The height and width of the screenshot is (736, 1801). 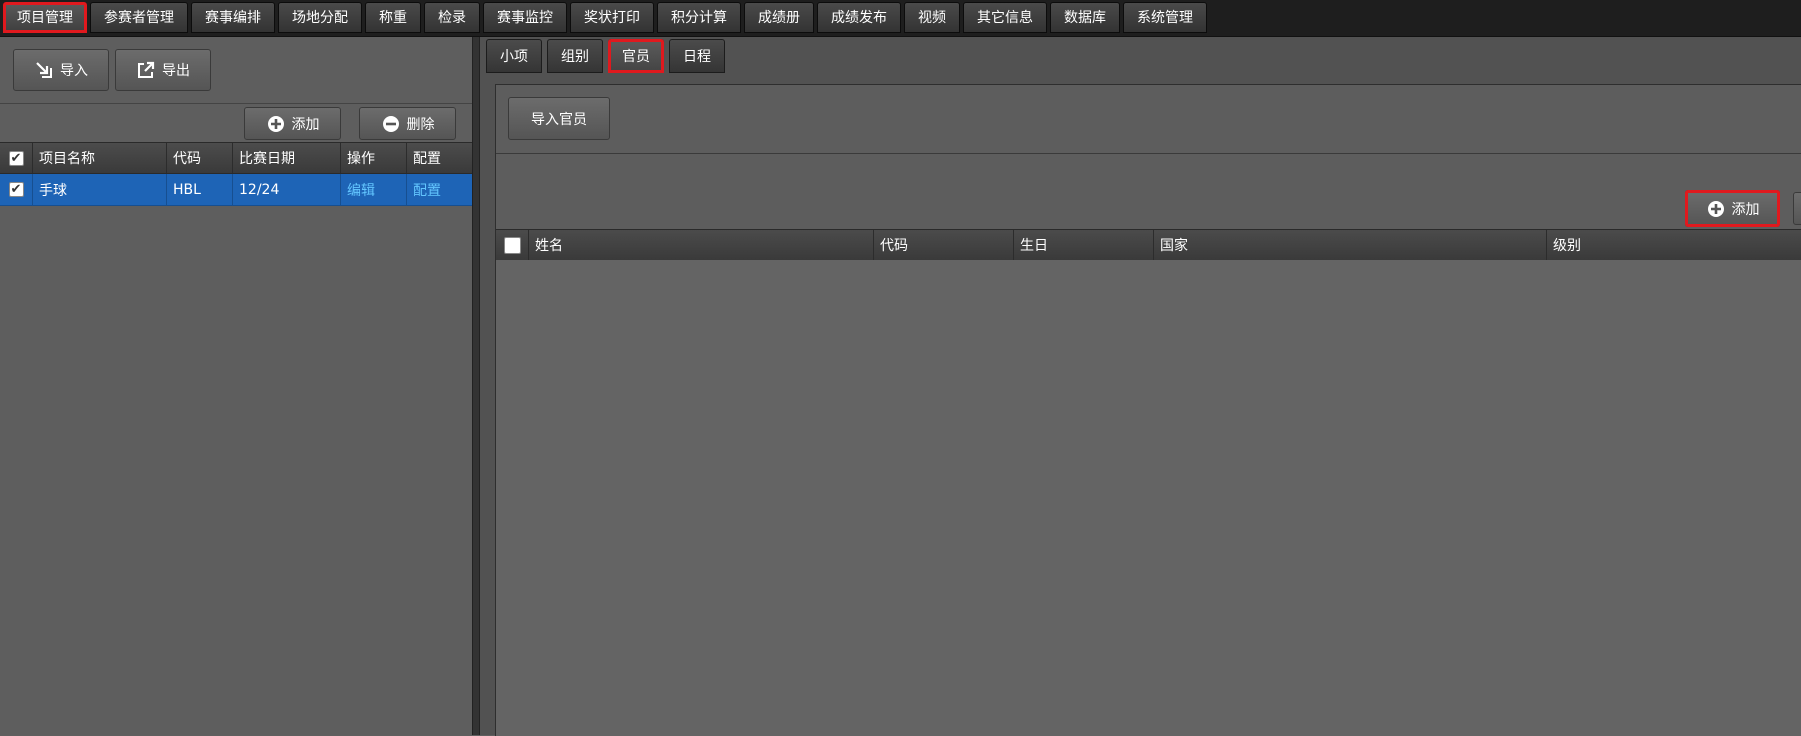 What do you see at coordinates (575, 56) in the screenshot?
I see `tab-groups: 组别` at bounding box center [575, 56].